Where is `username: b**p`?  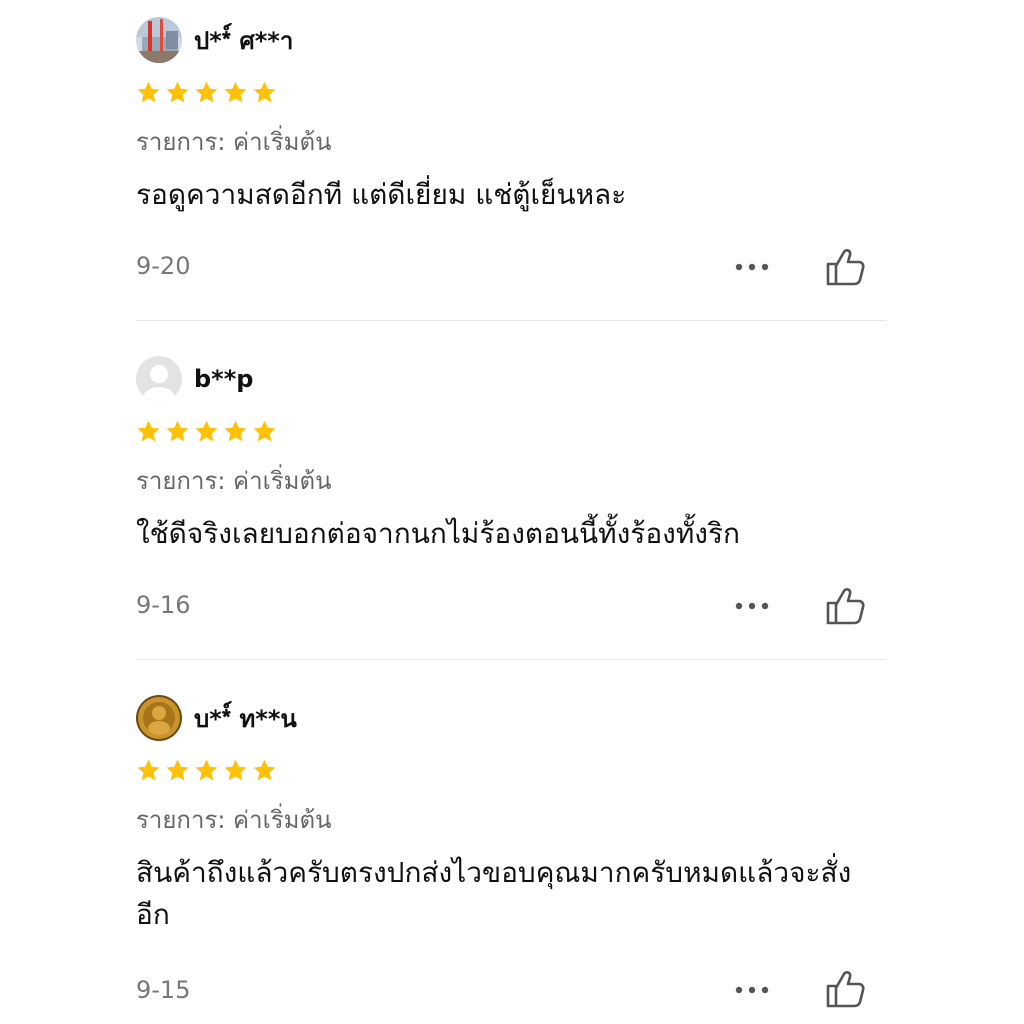
username: b**p is located at coordinates (224, 379).